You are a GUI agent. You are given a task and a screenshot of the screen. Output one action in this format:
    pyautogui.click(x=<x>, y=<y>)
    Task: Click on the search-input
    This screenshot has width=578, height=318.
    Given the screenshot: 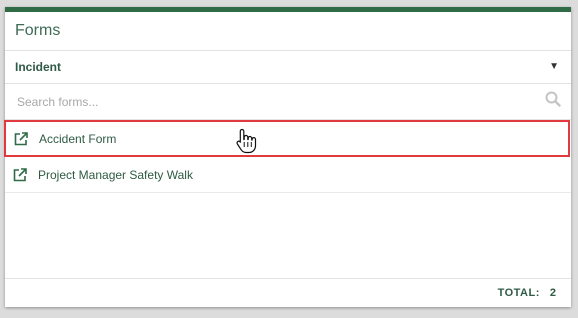 What is the action you would take?
    pyautogui.click(x=257, y=101)
    